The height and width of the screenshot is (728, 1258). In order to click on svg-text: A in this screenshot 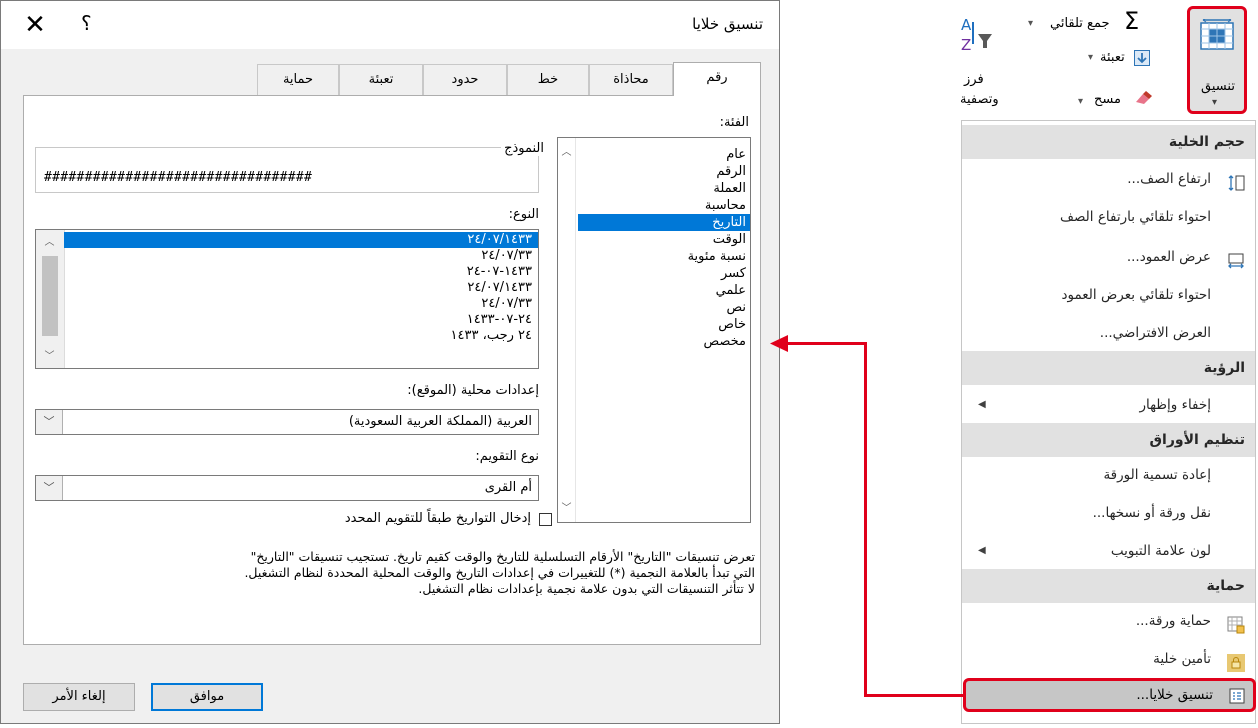, I will do `click(966, 25)`.